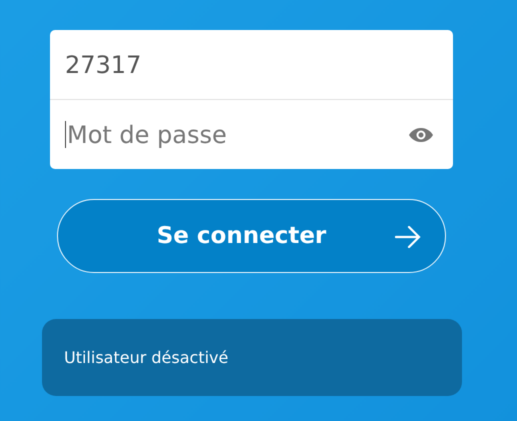 Image resolution: width=517 pixels, height=421 pixels. What do you see at coordinates (252, 357) in the screenshot?
I see `error-message: Utilisateur désactivé` at bounding box center [252, 357].